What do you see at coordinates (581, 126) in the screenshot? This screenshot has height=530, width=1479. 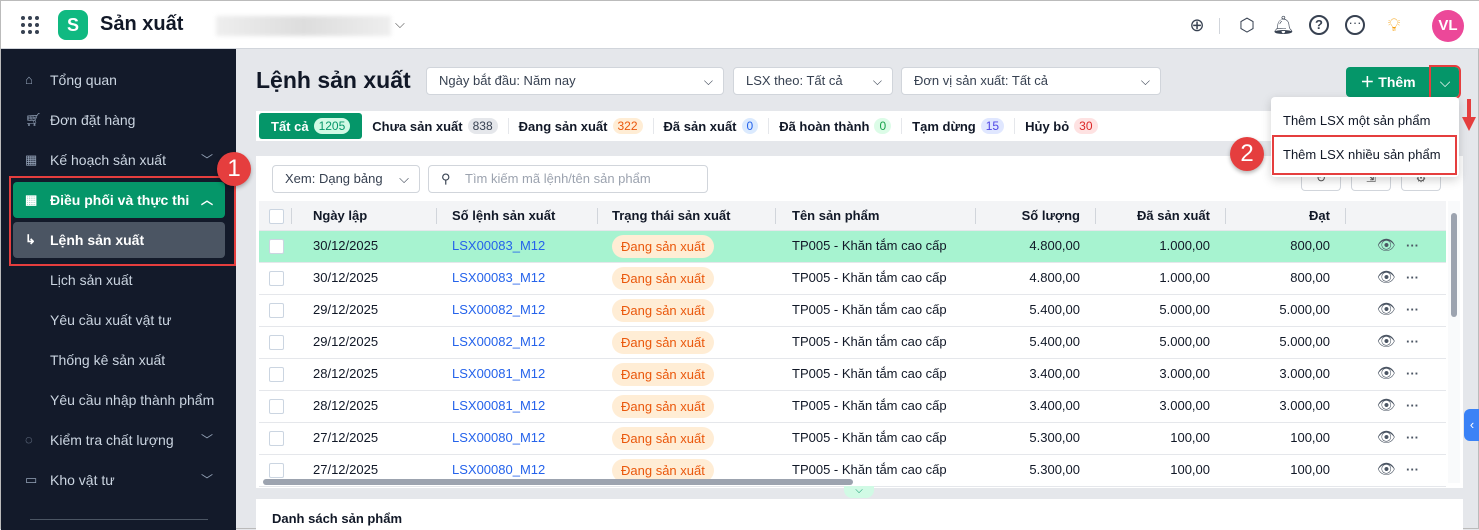 I see `tab-in-progress: Đang sản xuất 322` at bounding box center [581, 126].